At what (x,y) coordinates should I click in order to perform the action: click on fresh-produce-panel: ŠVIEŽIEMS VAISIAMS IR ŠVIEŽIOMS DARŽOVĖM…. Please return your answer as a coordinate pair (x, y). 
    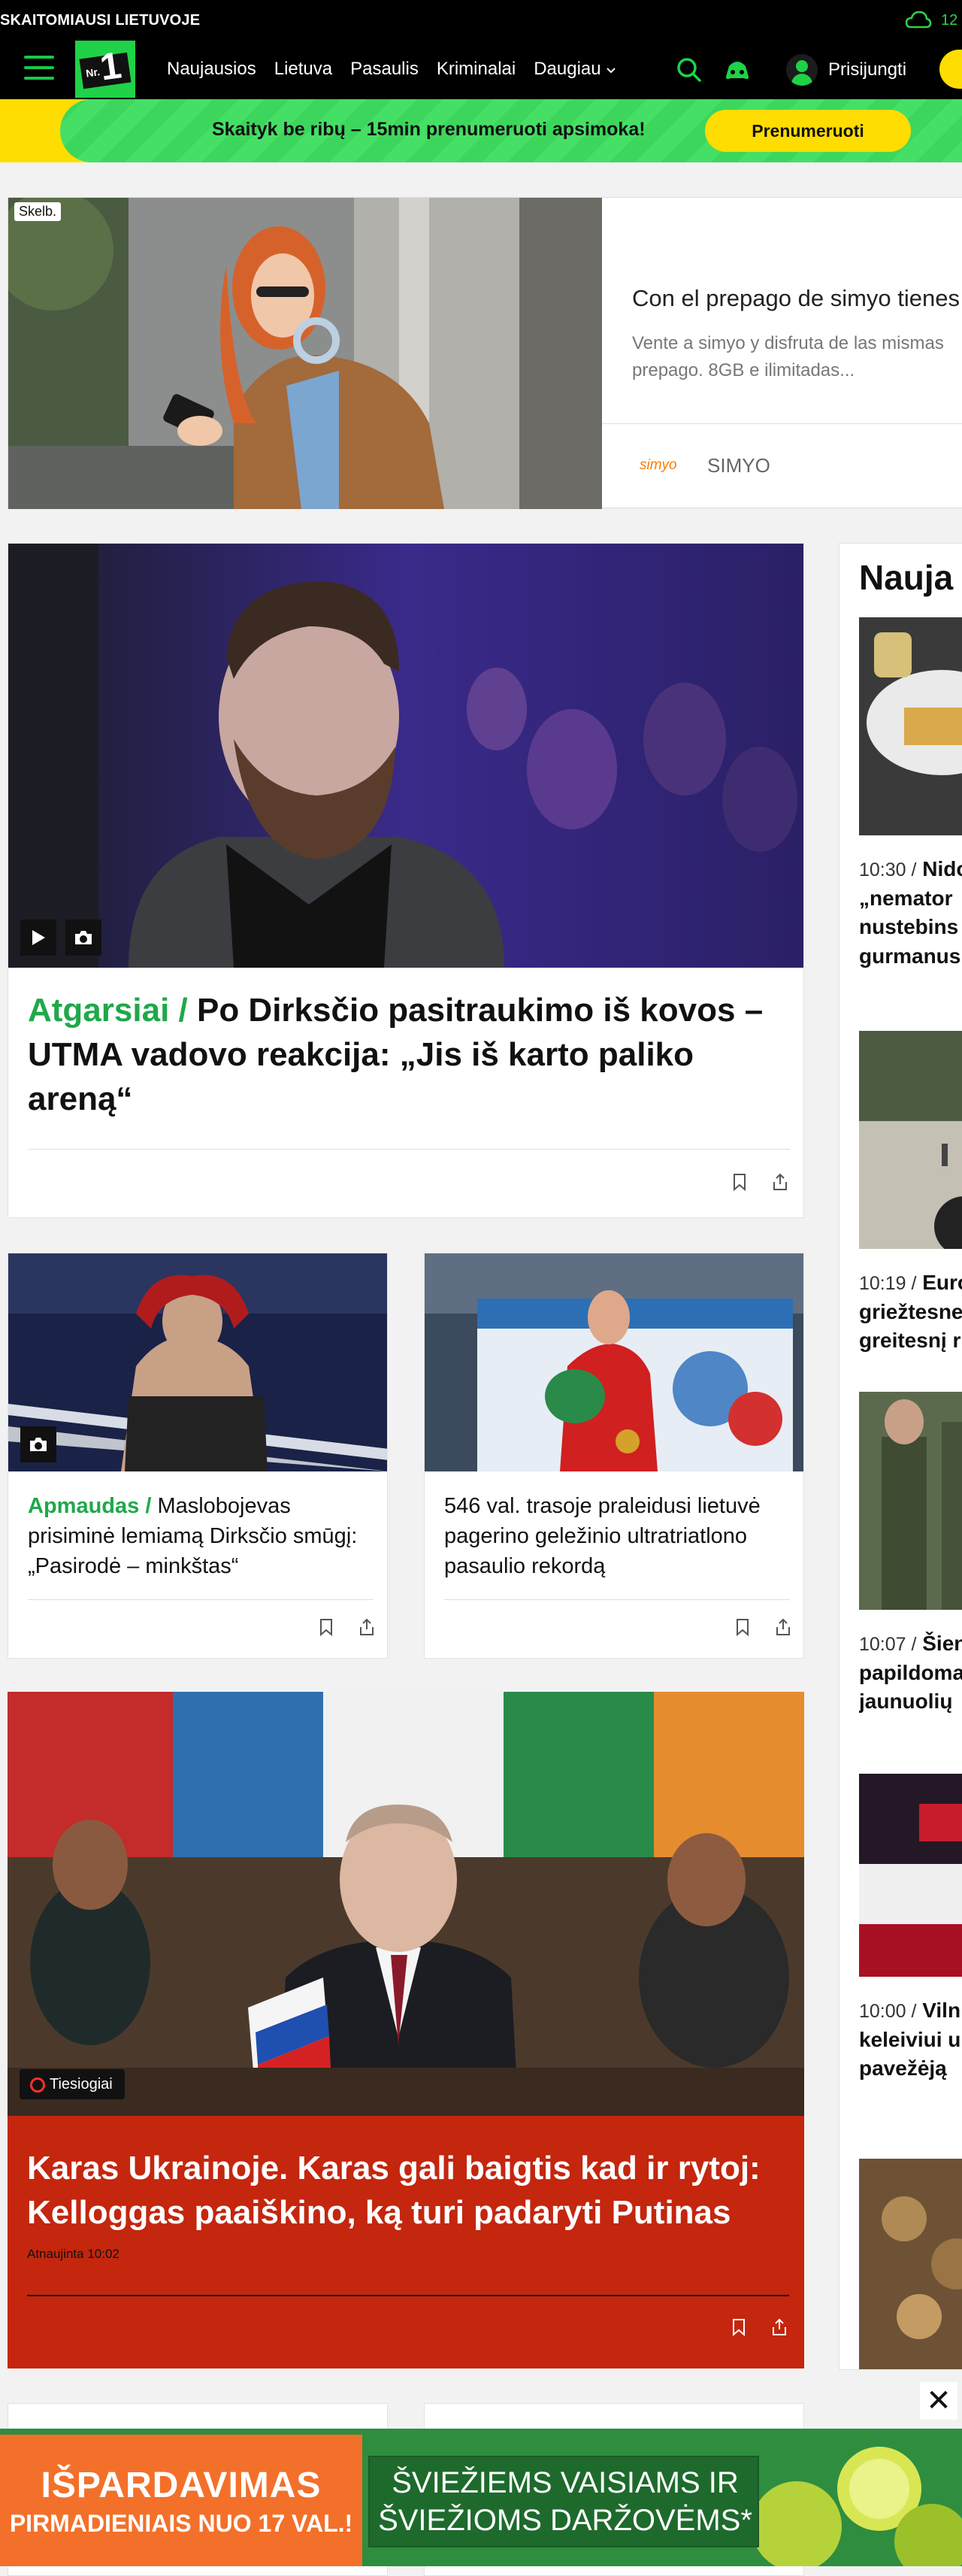
    Looking at the image, I should click on (563, 2501).